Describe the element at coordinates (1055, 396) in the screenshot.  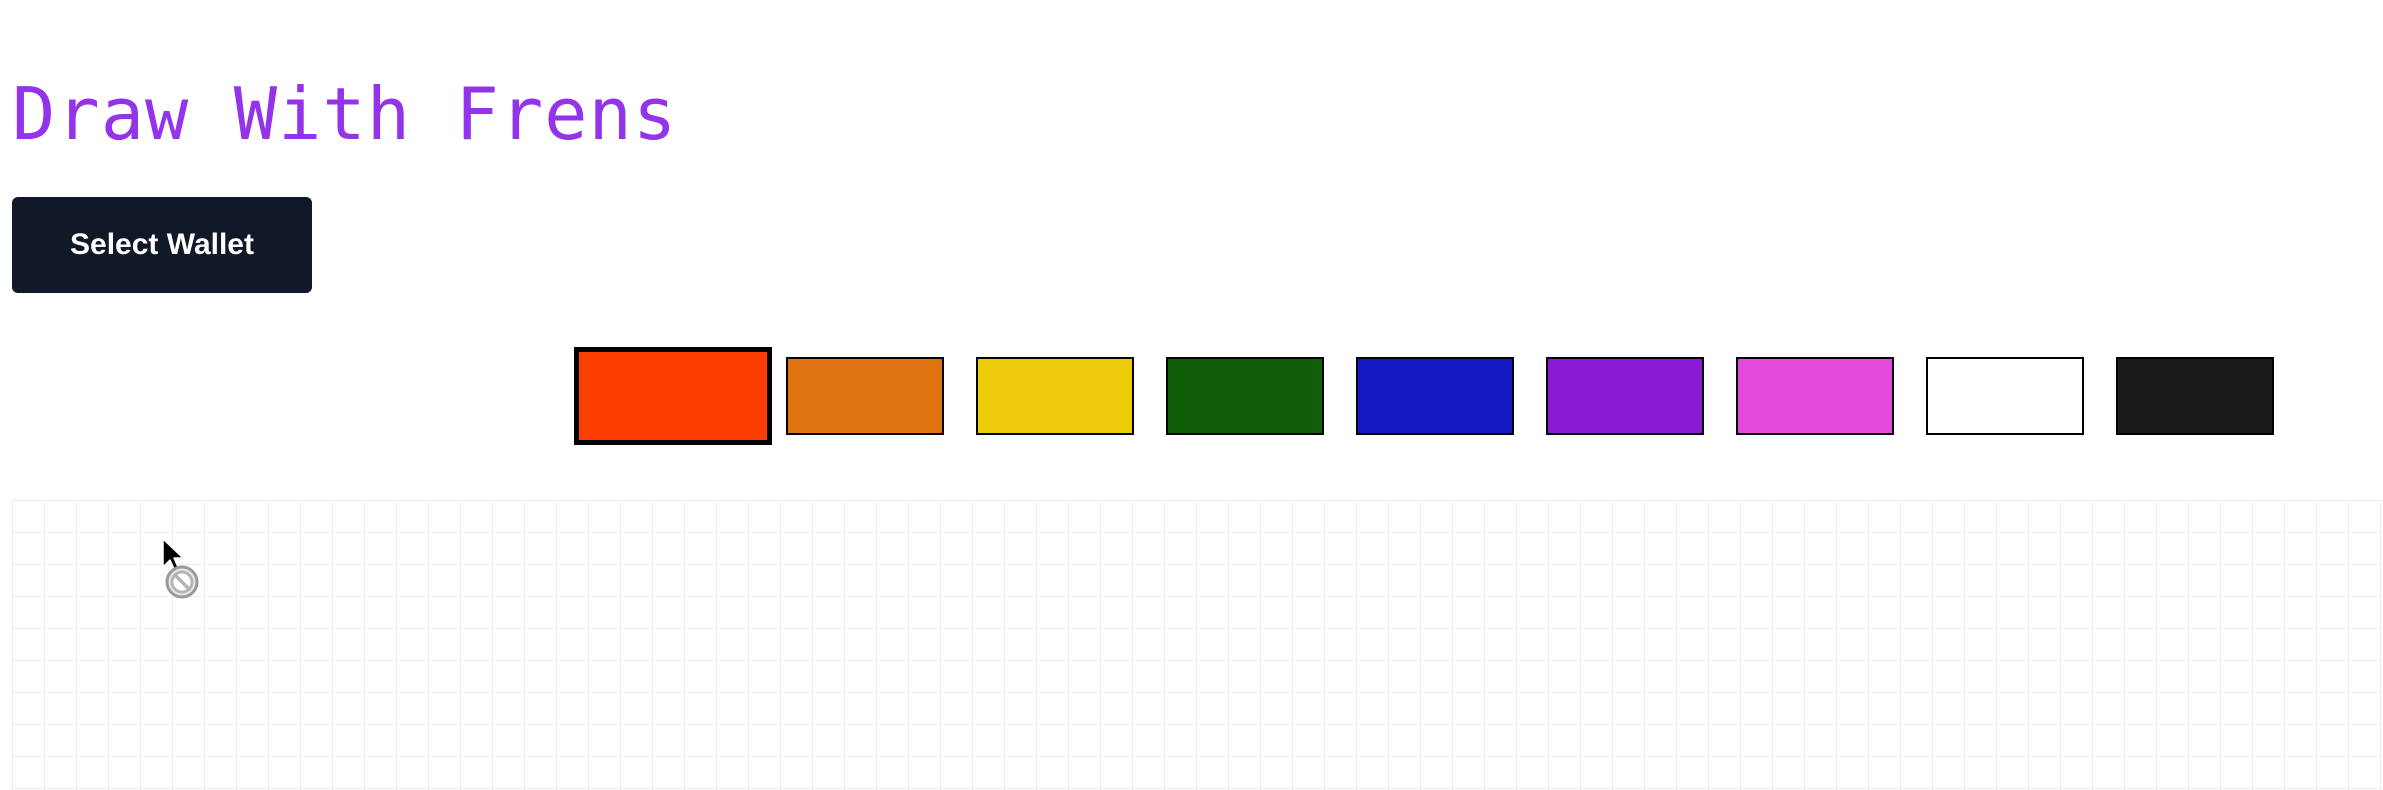
I see `color-swatch-yellow` at that location.